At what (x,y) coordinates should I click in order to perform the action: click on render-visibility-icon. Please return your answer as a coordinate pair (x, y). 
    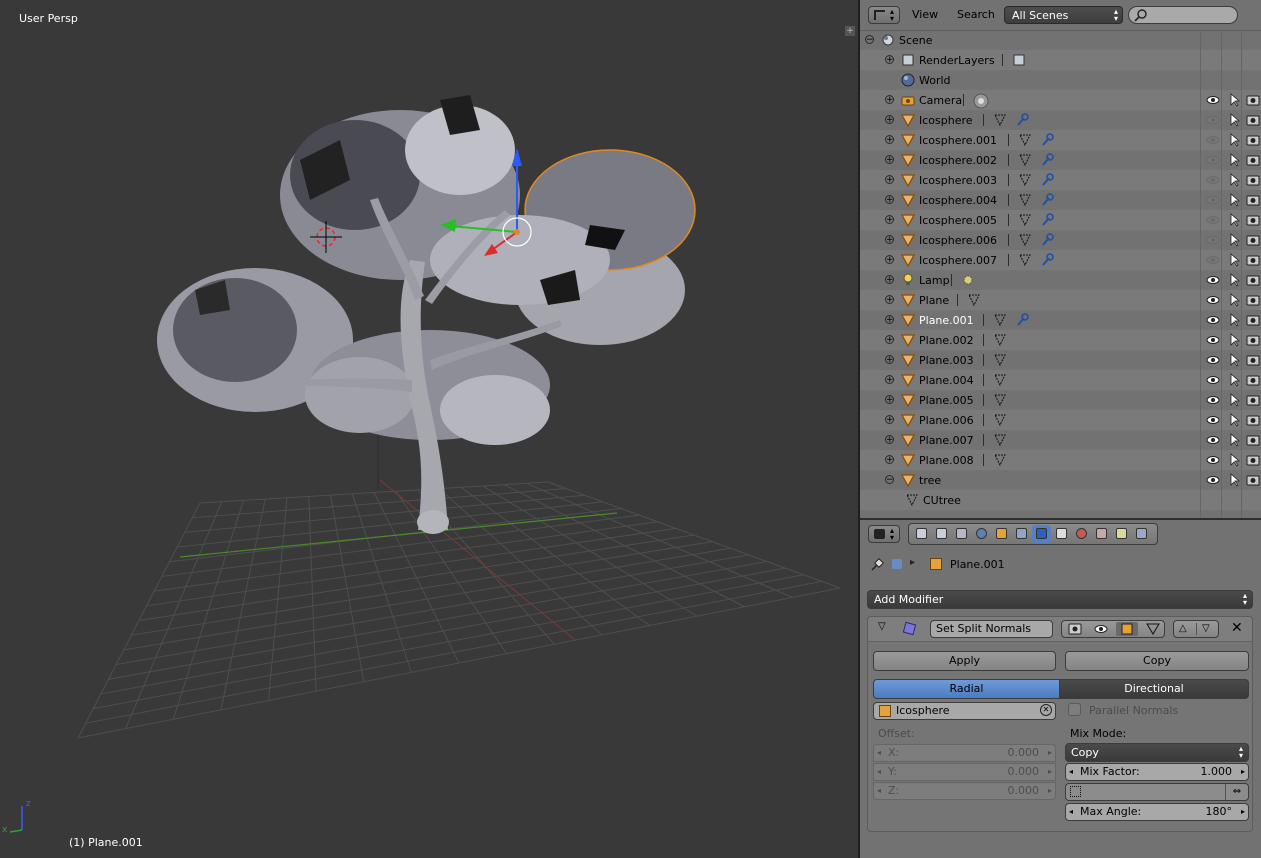
    Looking at the image, I should click on (1075, 629).